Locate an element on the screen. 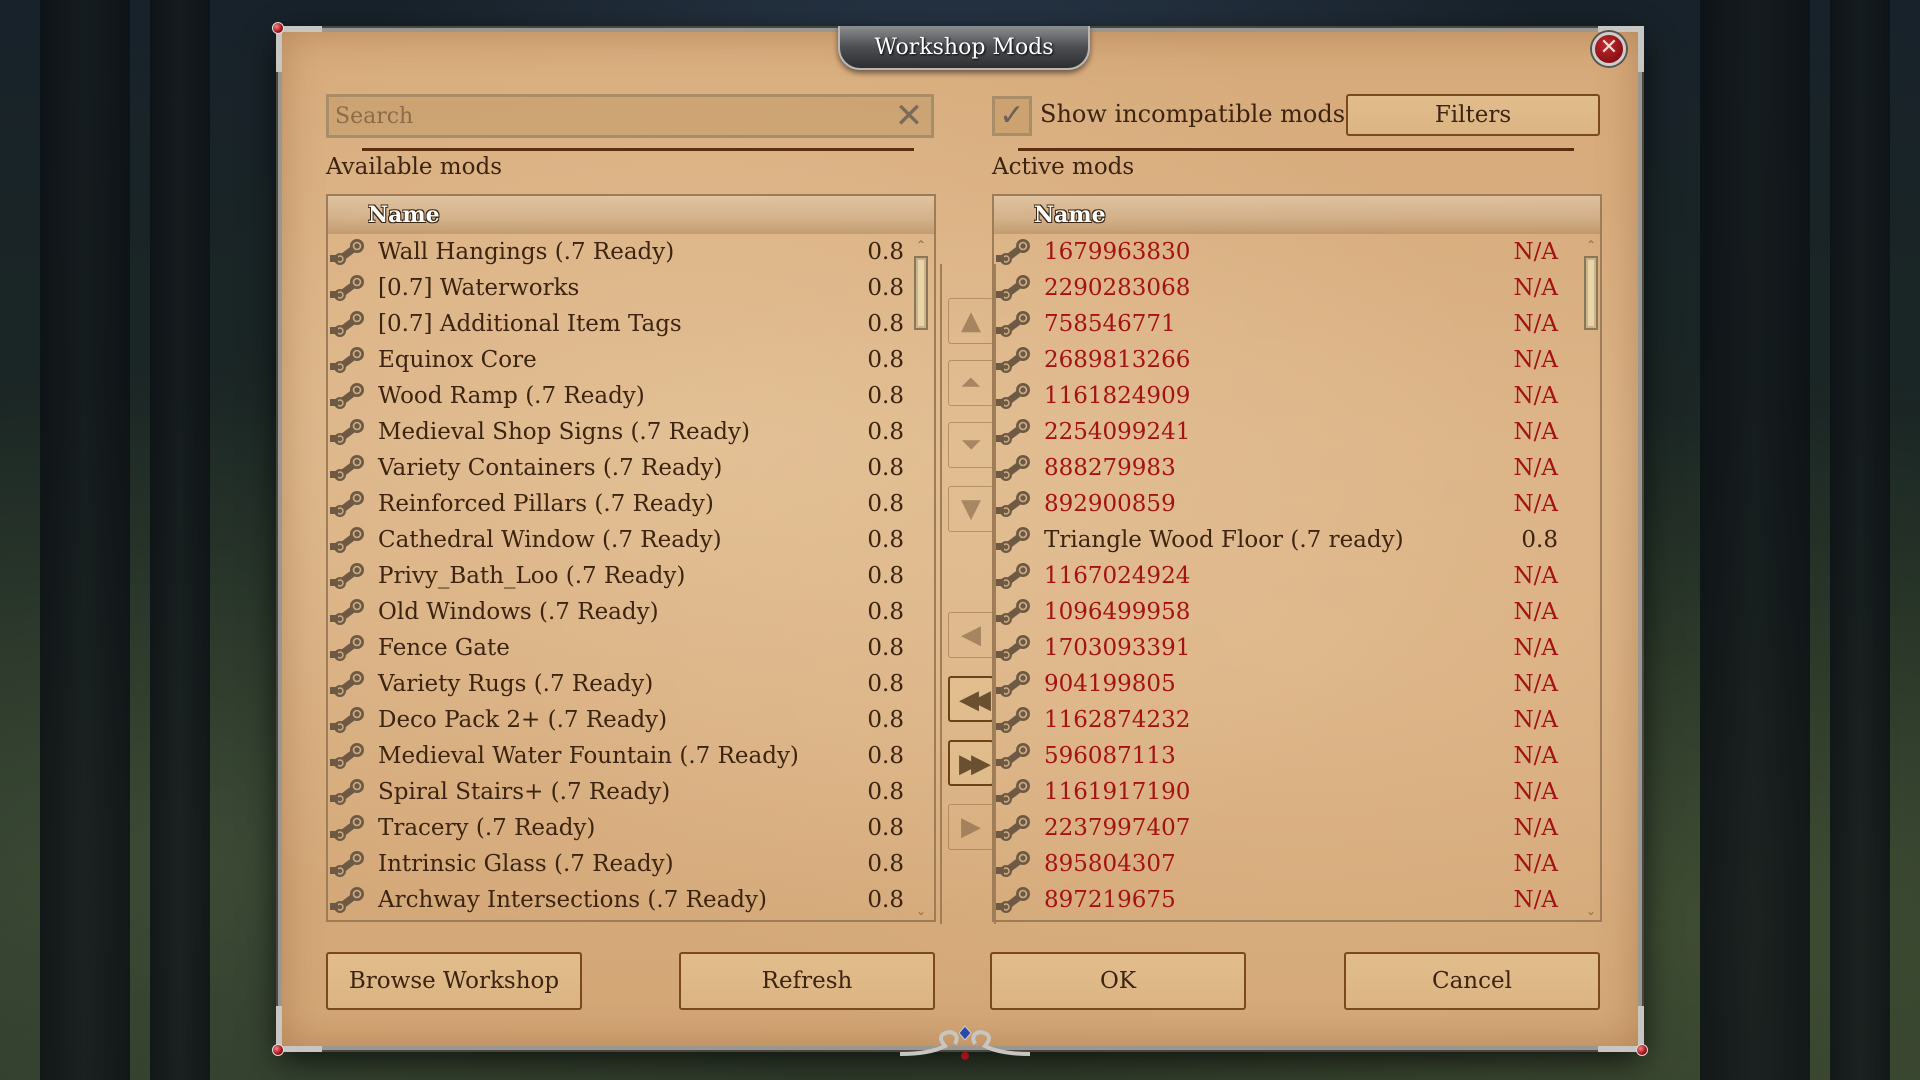 The width and height of the screenshot is (1920, 1080). ok-button: OK is located at coordinates (1118, 981).